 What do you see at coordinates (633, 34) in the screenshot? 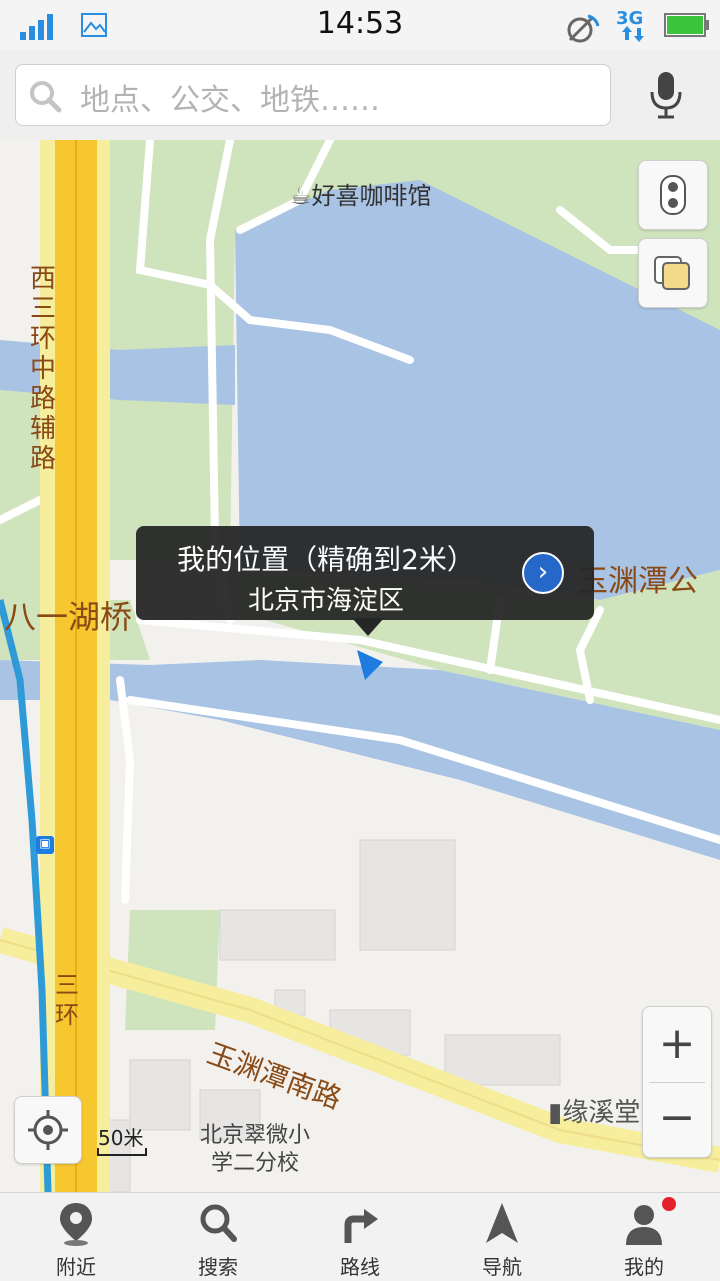
I see `data-transfer-icon` at bounding box center [633, 34].